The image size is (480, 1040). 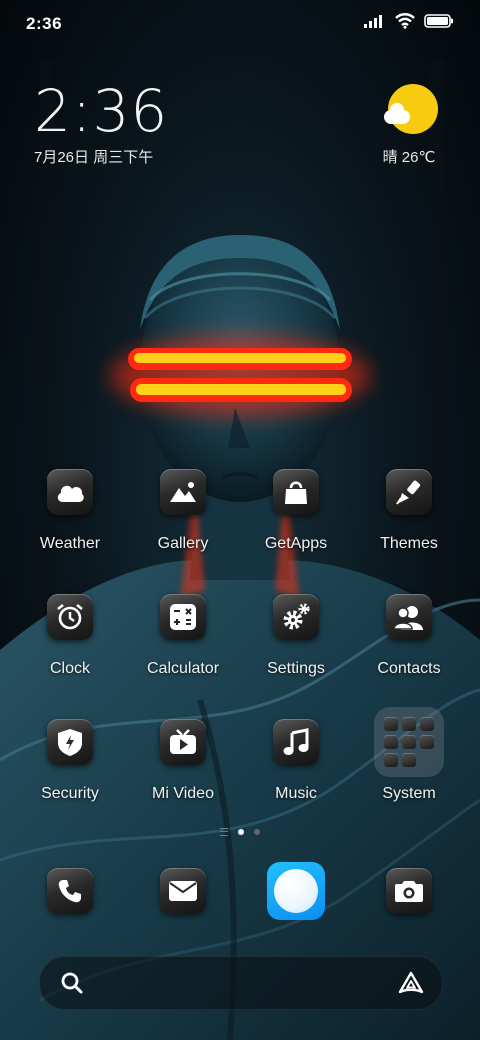 I want to click on app-calculator: Calculator, so click(x=183, y=636).